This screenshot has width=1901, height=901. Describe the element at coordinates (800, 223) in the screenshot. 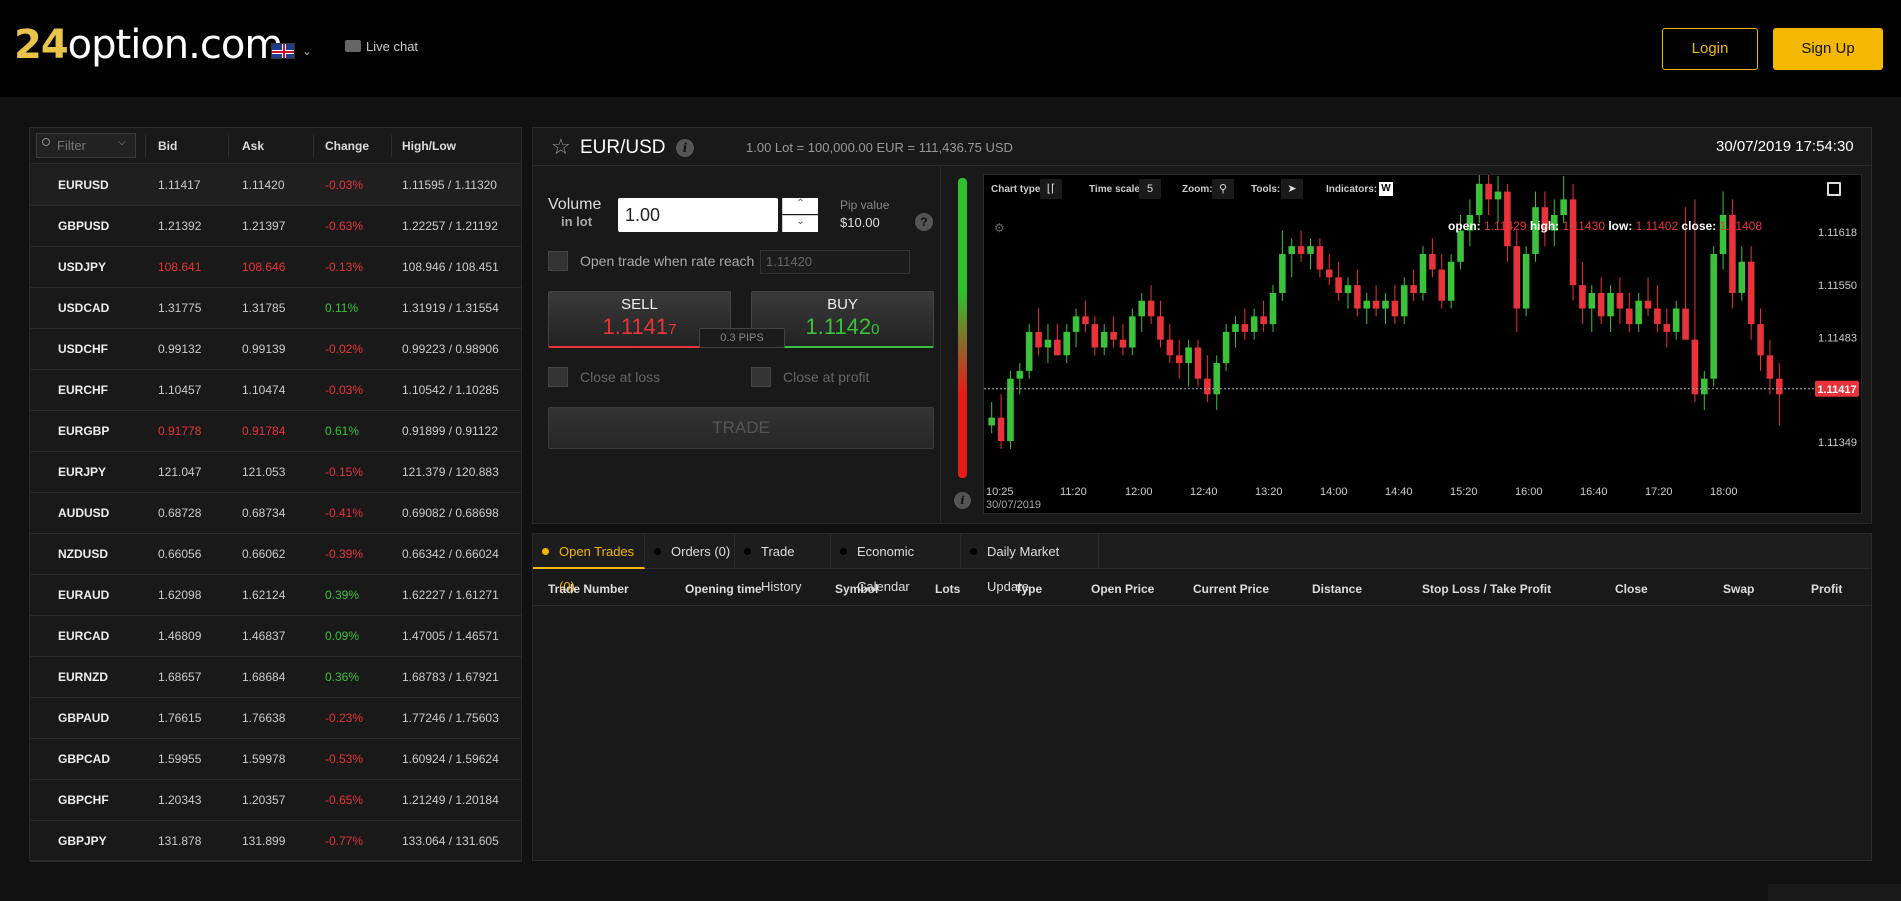

I see `volume-decrease-icon: ⌄` at that location.